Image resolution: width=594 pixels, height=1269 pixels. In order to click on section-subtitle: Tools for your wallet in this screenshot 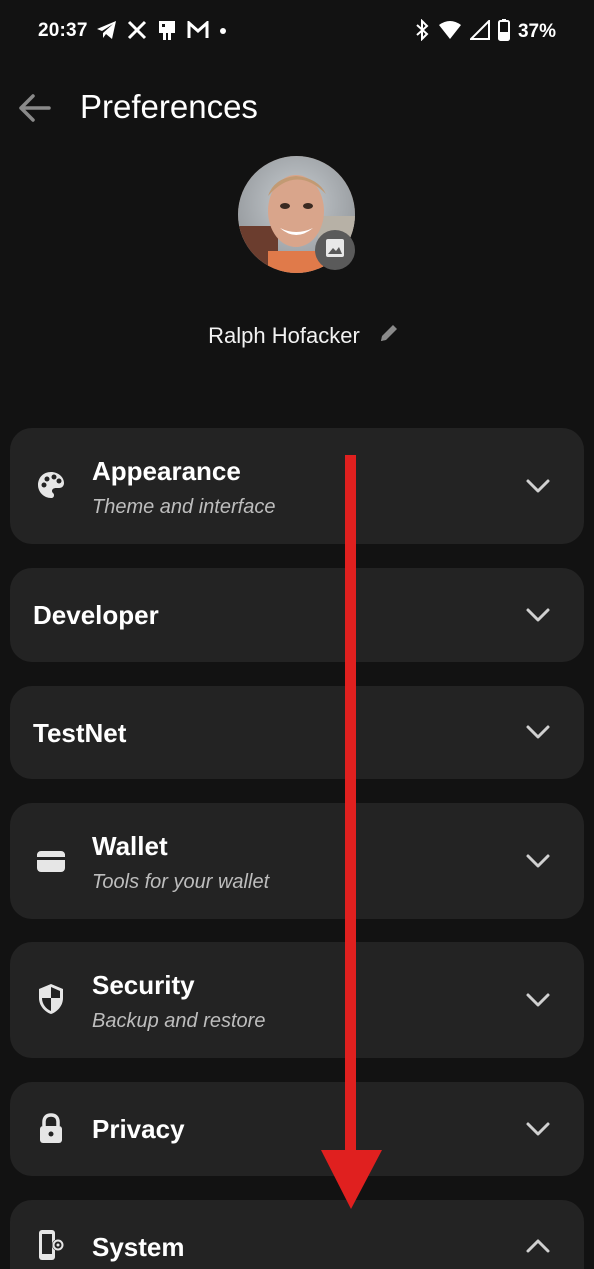, I will do `click(181, 882)`.